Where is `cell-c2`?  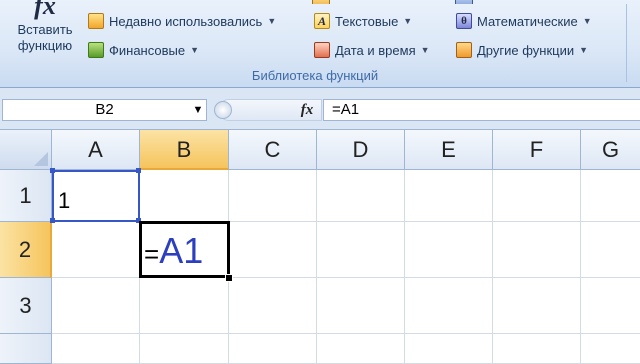 cell-c2 is located at coordinates (273, 250).